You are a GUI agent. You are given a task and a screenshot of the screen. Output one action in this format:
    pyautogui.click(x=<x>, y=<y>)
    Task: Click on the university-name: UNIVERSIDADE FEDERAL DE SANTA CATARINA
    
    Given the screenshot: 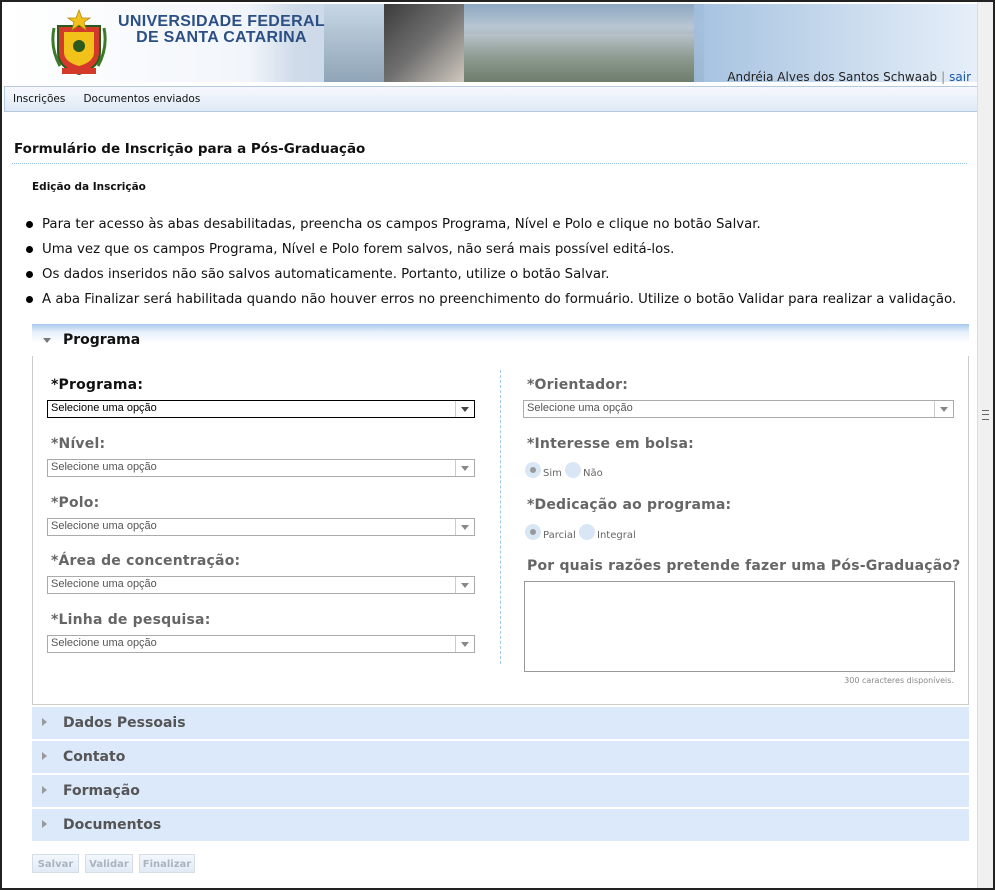 What is the action you would take?
    pyautogui.click(x=221, y=30)
    